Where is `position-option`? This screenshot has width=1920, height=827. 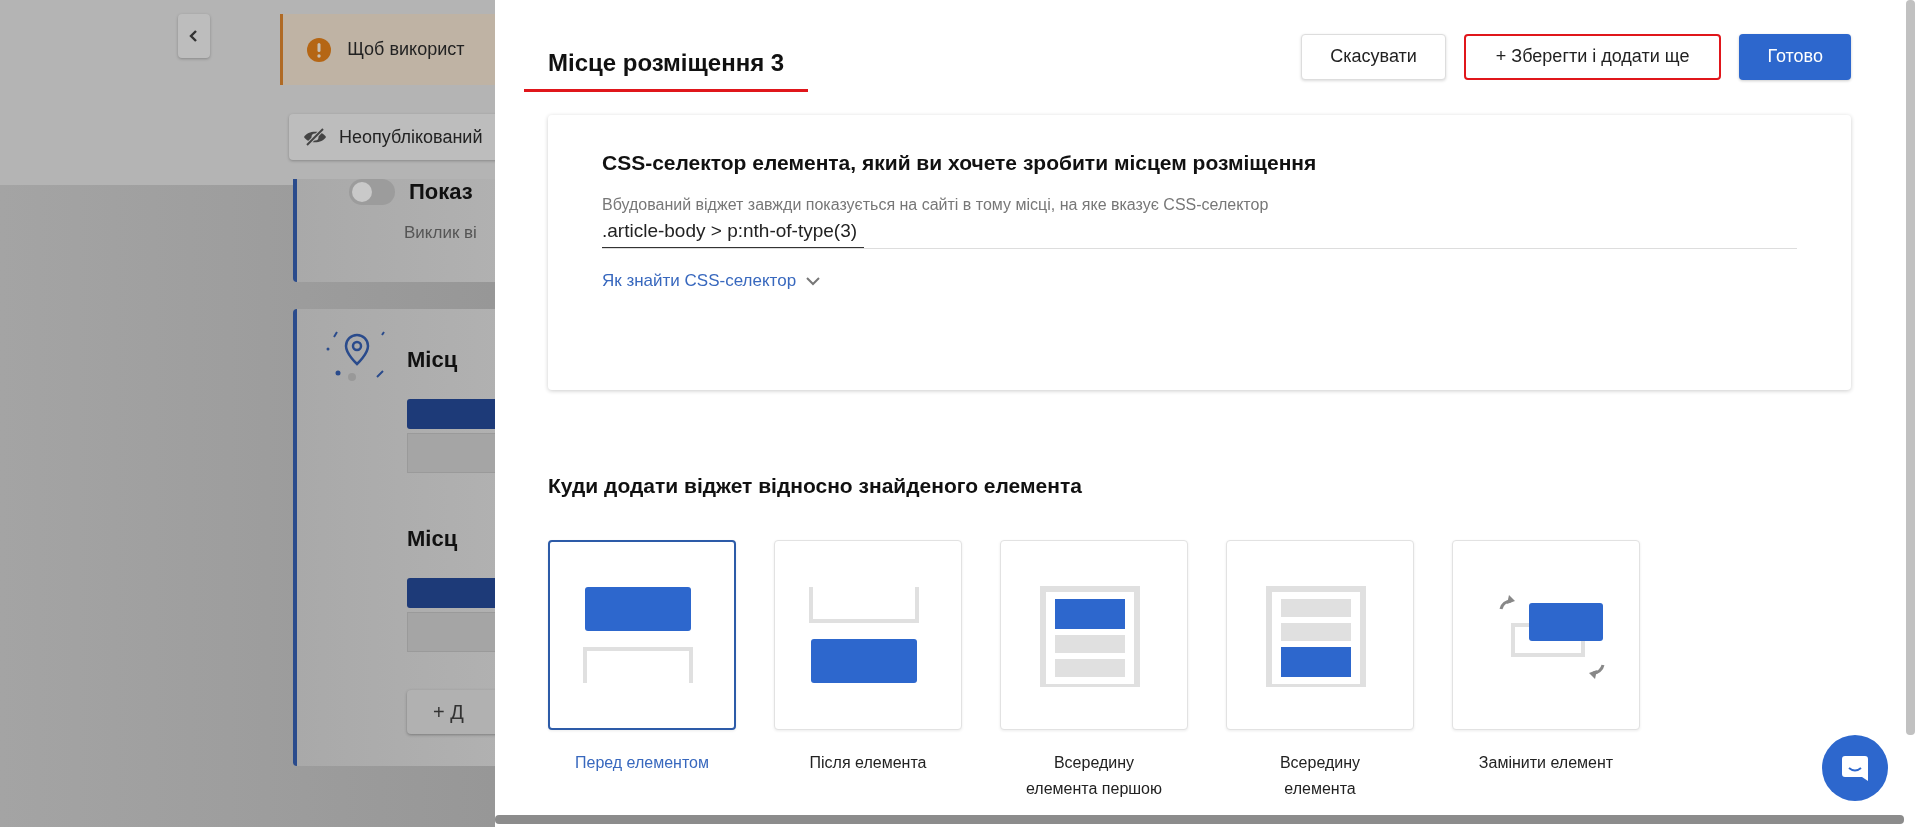 position-option is located at coordinates (642, 635).